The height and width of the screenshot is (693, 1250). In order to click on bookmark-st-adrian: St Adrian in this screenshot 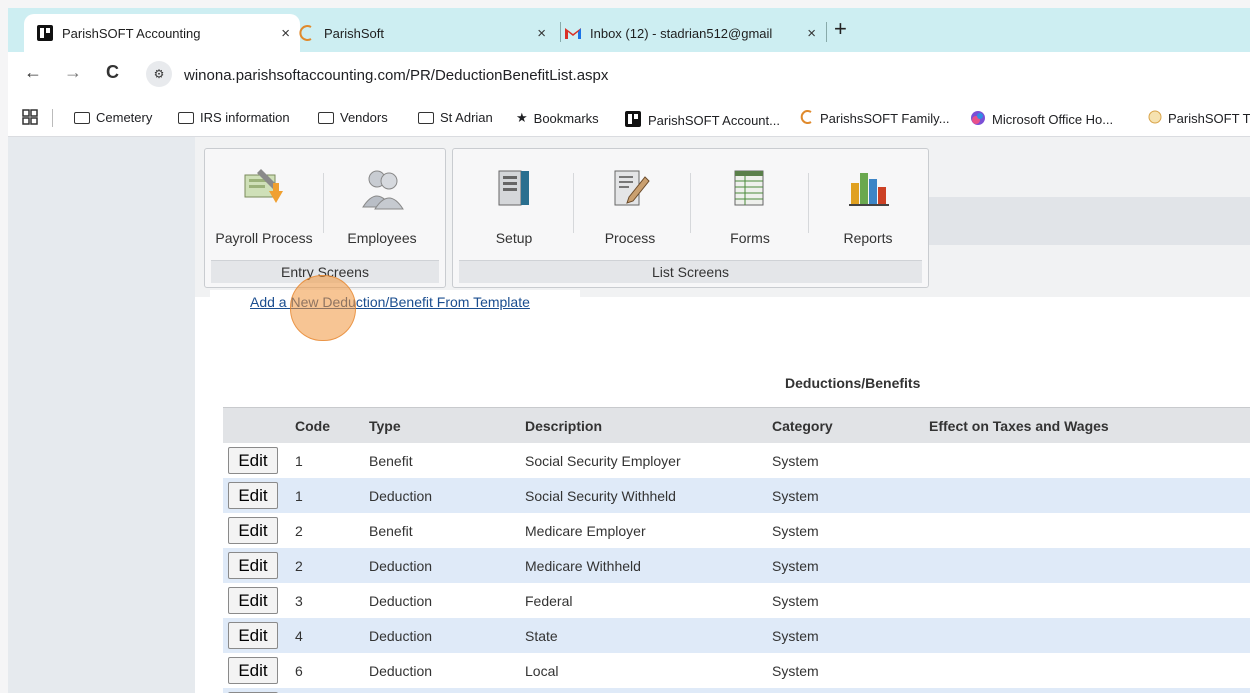, I will do `click(455, 117)`.